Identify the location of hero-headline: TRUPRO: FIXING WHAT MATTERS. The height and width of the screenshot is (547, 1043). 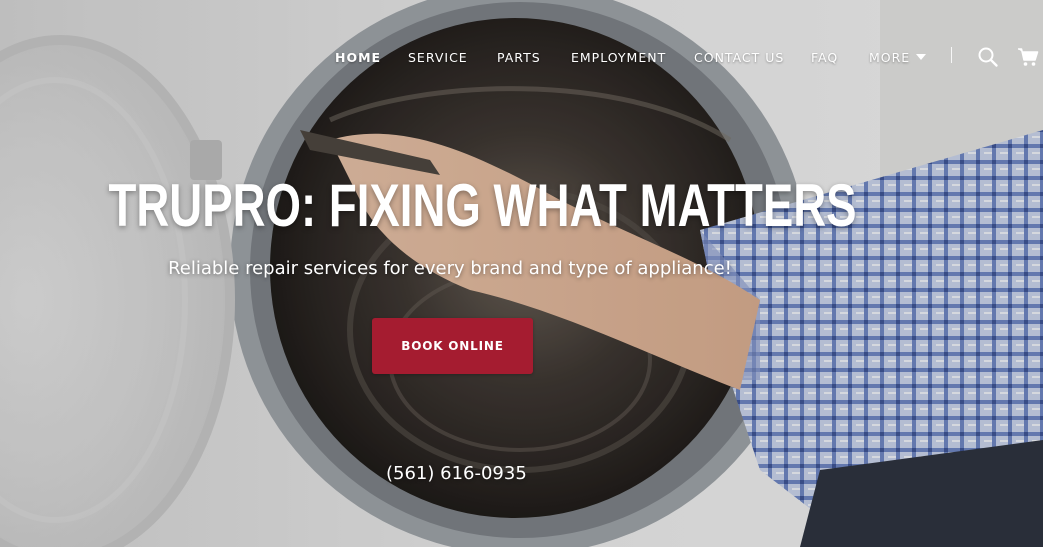
(482, 205).